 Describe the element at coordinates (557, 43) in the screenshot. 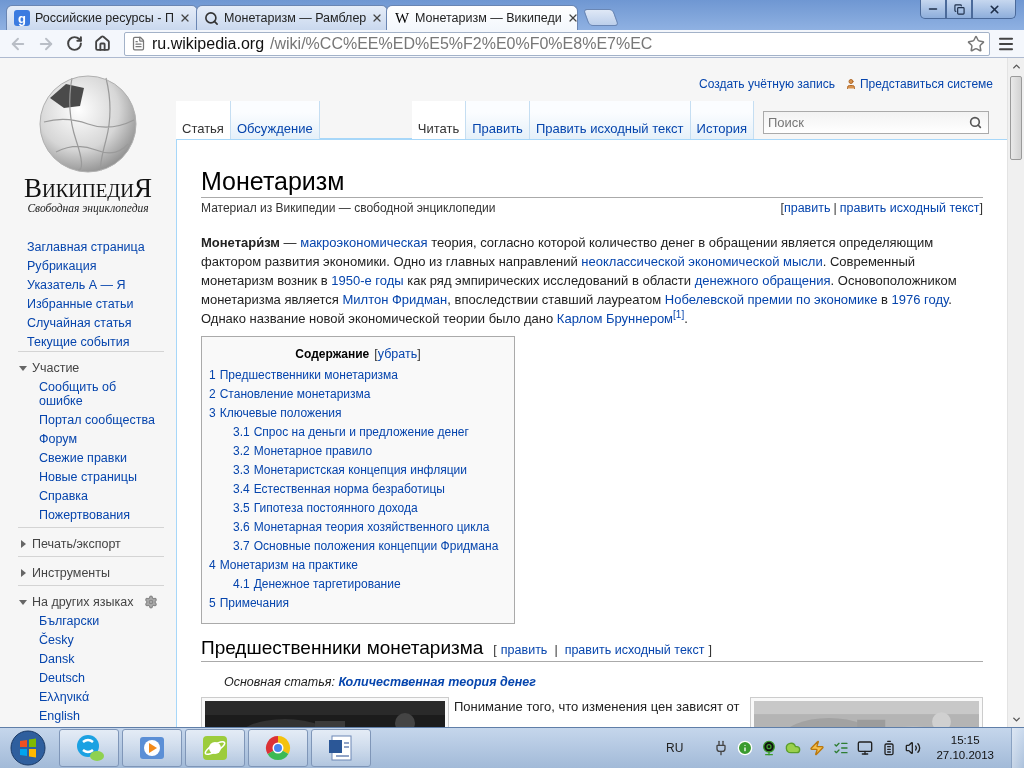

I see `address-field: ru.wikipedia.org /wiki/%CC%EE%ED%E5%F2%E0%F0%E8%E7%EC` at that location.